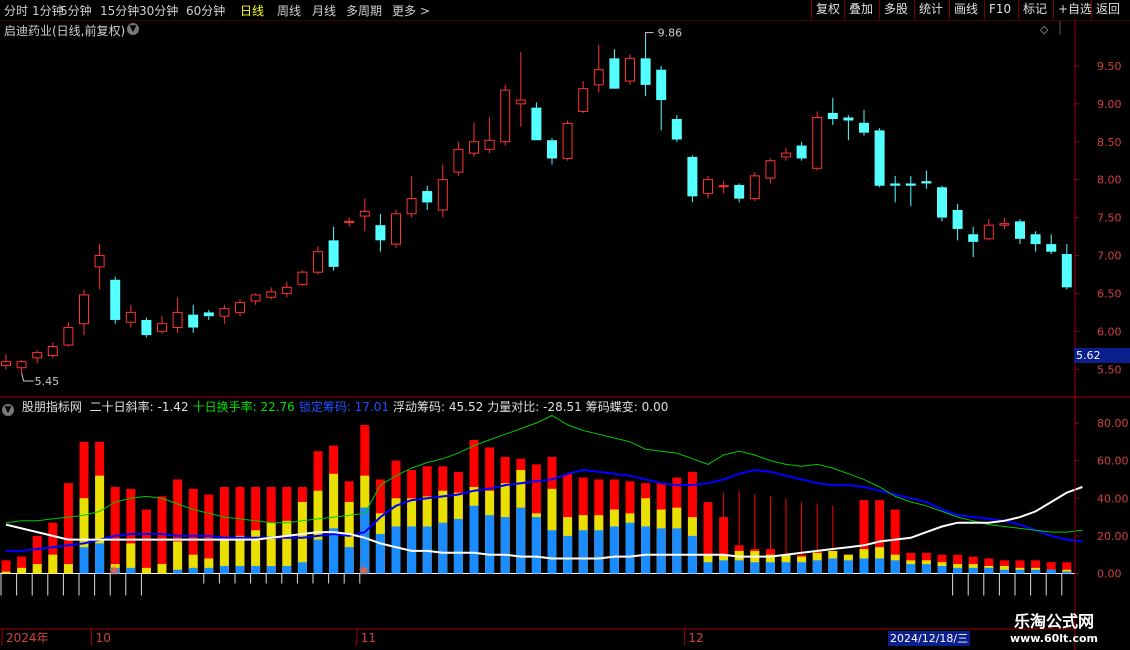  Describe the element at coordinates (48, 10) in the screenshot. I see `period-tab: 1分钟` at that location.